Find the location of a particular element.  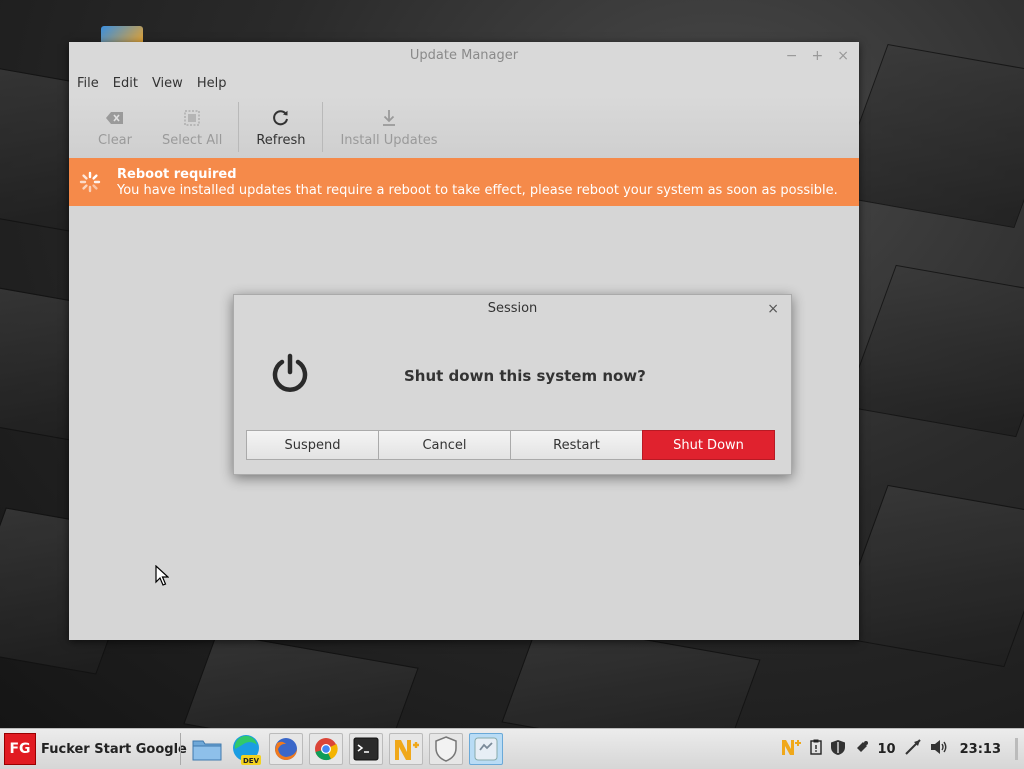

window-titlebar: Update Manager − + × is located at coordinates (464, 56).